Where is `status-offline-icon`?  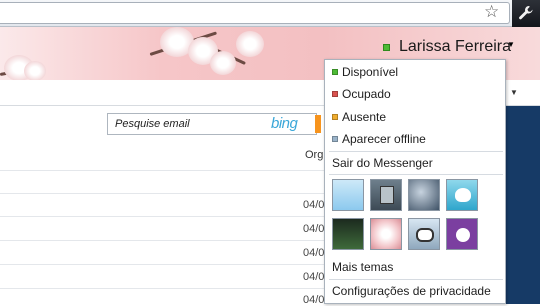 status-offline-icon is located at coordinates (335, 139).